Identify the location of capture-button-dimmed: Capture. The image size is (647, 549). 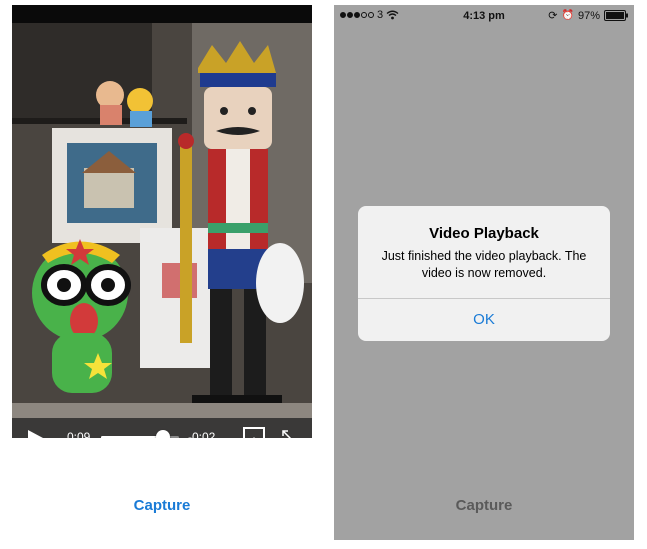
(484, 505).